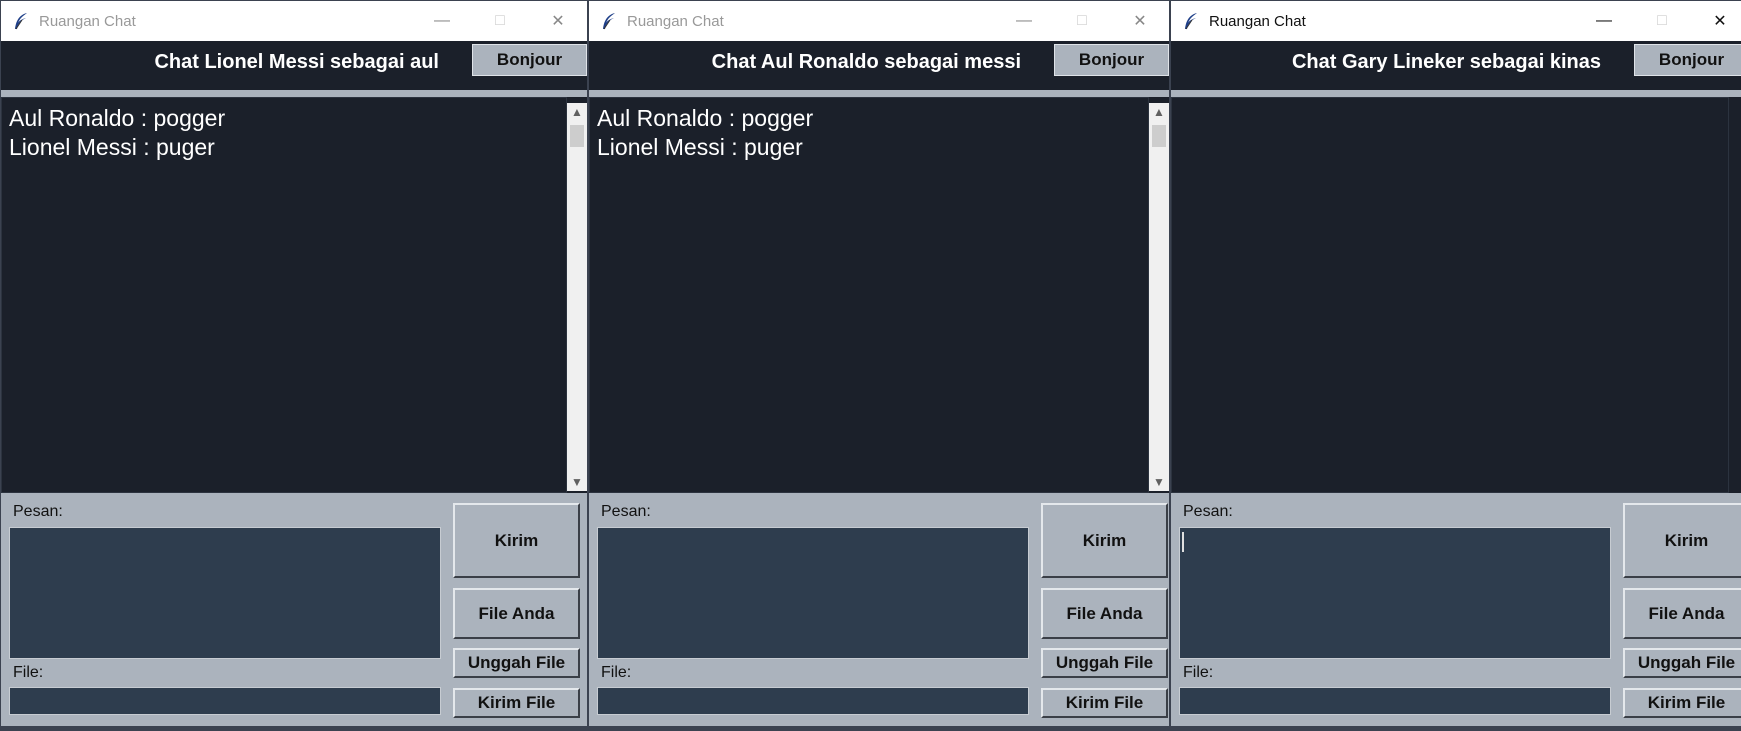 This screenshot has width=1741, height=731. I want to click on chat-header: Chat Gary Lineker sebagai kinas Bonjour, so click(1456, 65).